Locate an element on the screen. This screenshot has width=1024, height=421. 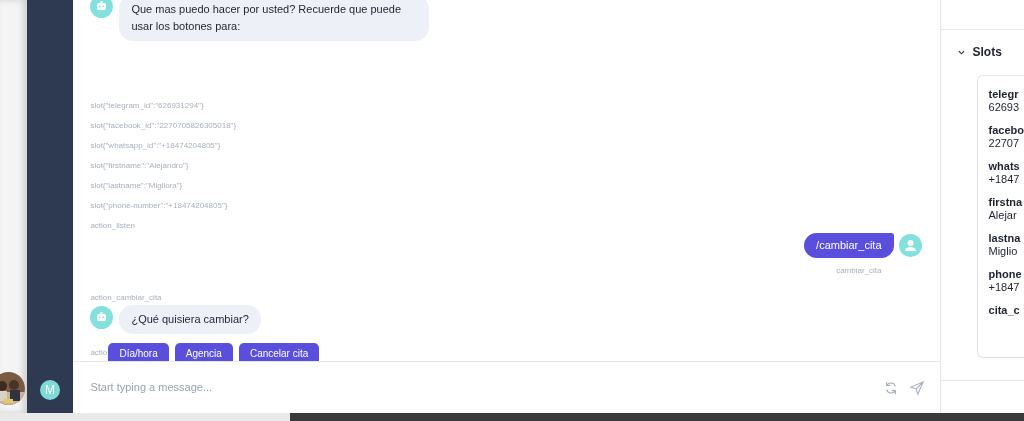
slot-name: firstna is located at coordinates (1006, 202).